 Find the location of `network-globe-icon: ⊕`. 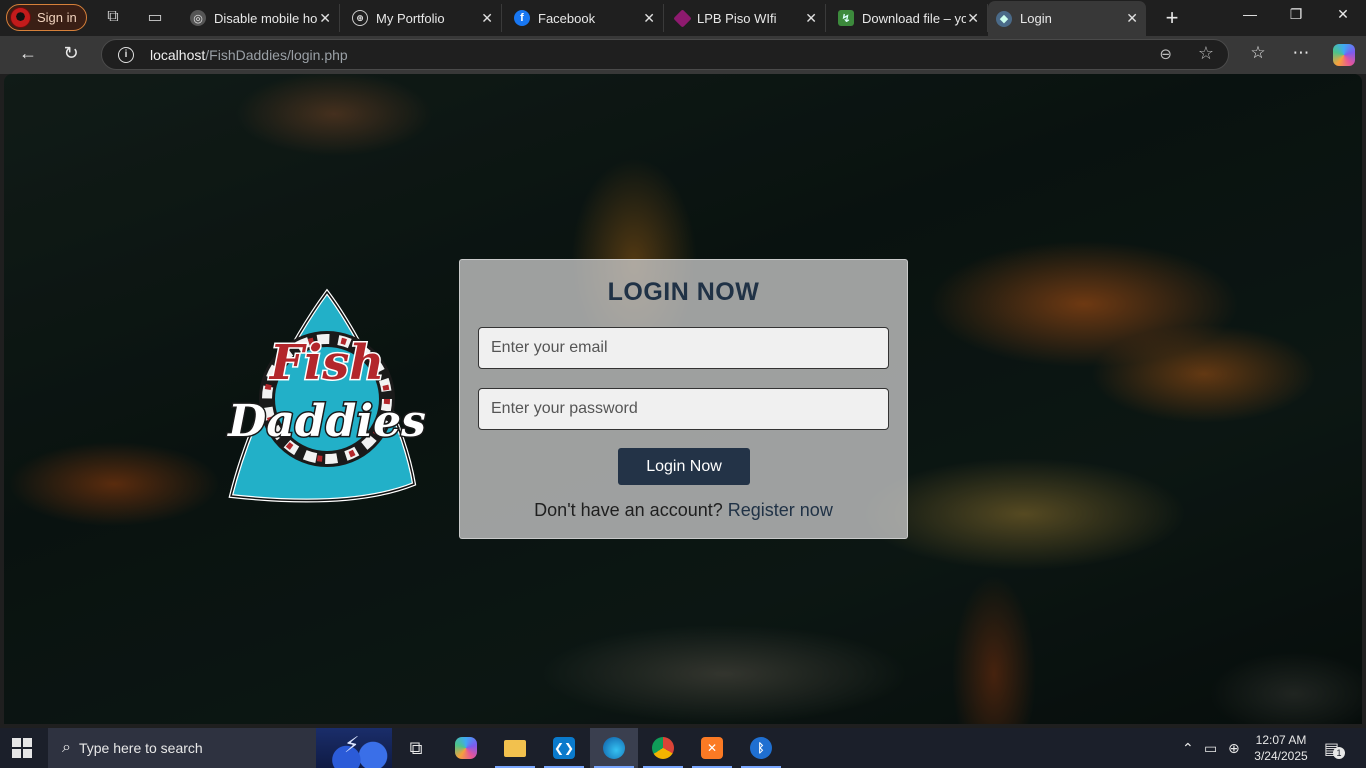

network-globe-icon: ⊕ is located at coordinates (1234, 748).